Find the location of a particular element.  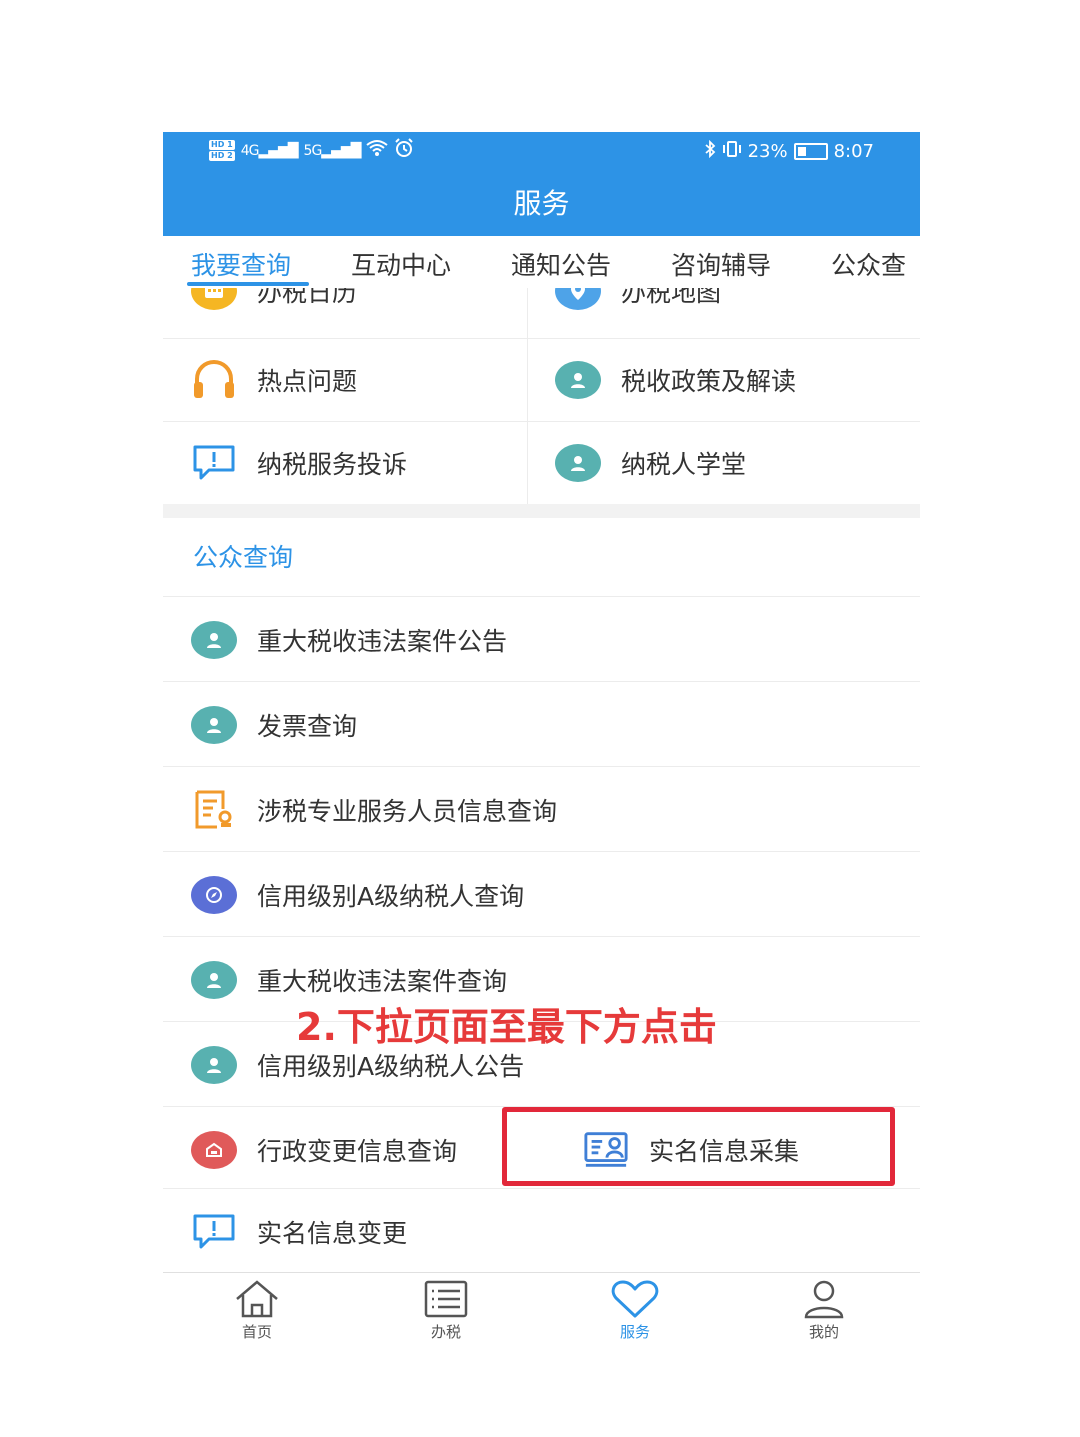

list-item-label: 行政变更信息查询 is located at coordinates (357, 1151).